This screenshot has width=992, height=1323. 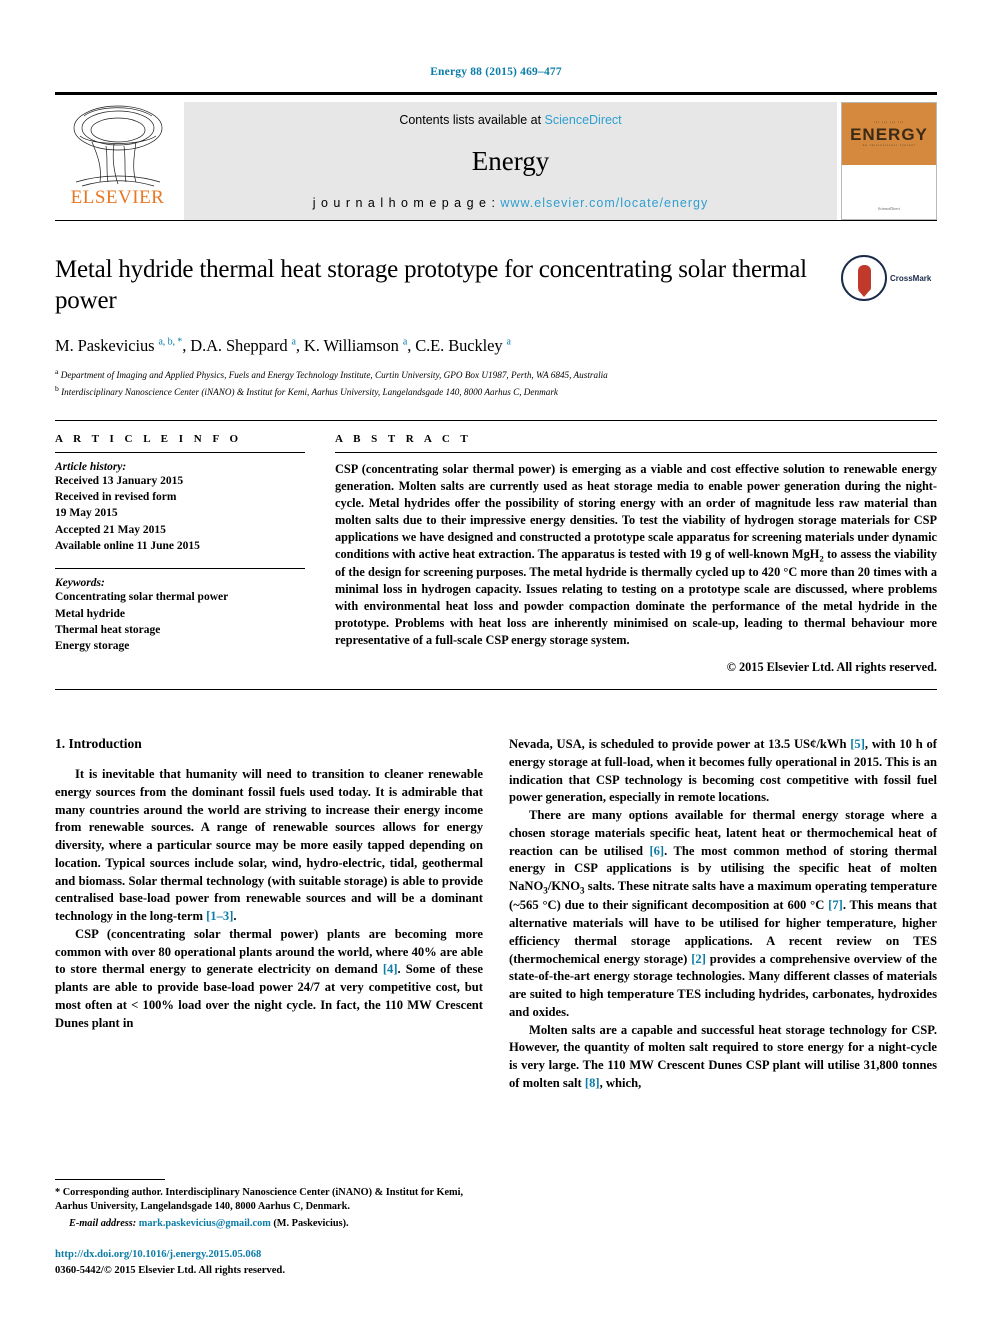 I want to click on homepage-prefix: j o u r n a l h o m e p a g e :, so click(x=406, y=203).